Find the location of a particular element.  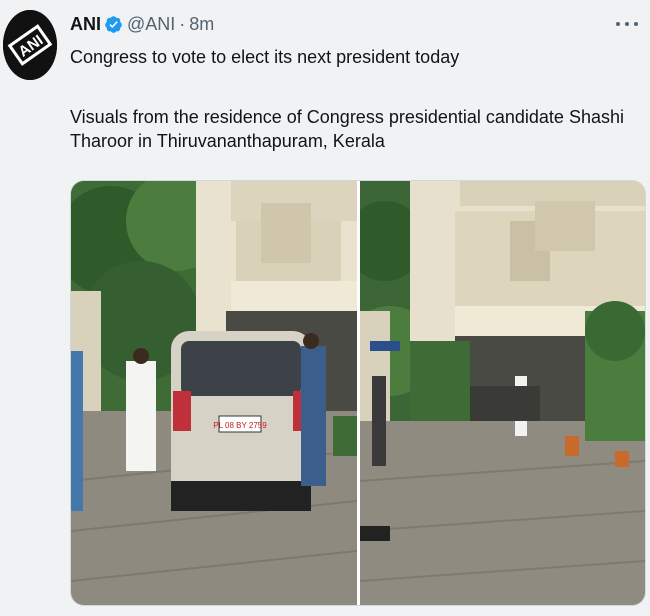

ani-logo: ANI is located at coordinates (30, 45).